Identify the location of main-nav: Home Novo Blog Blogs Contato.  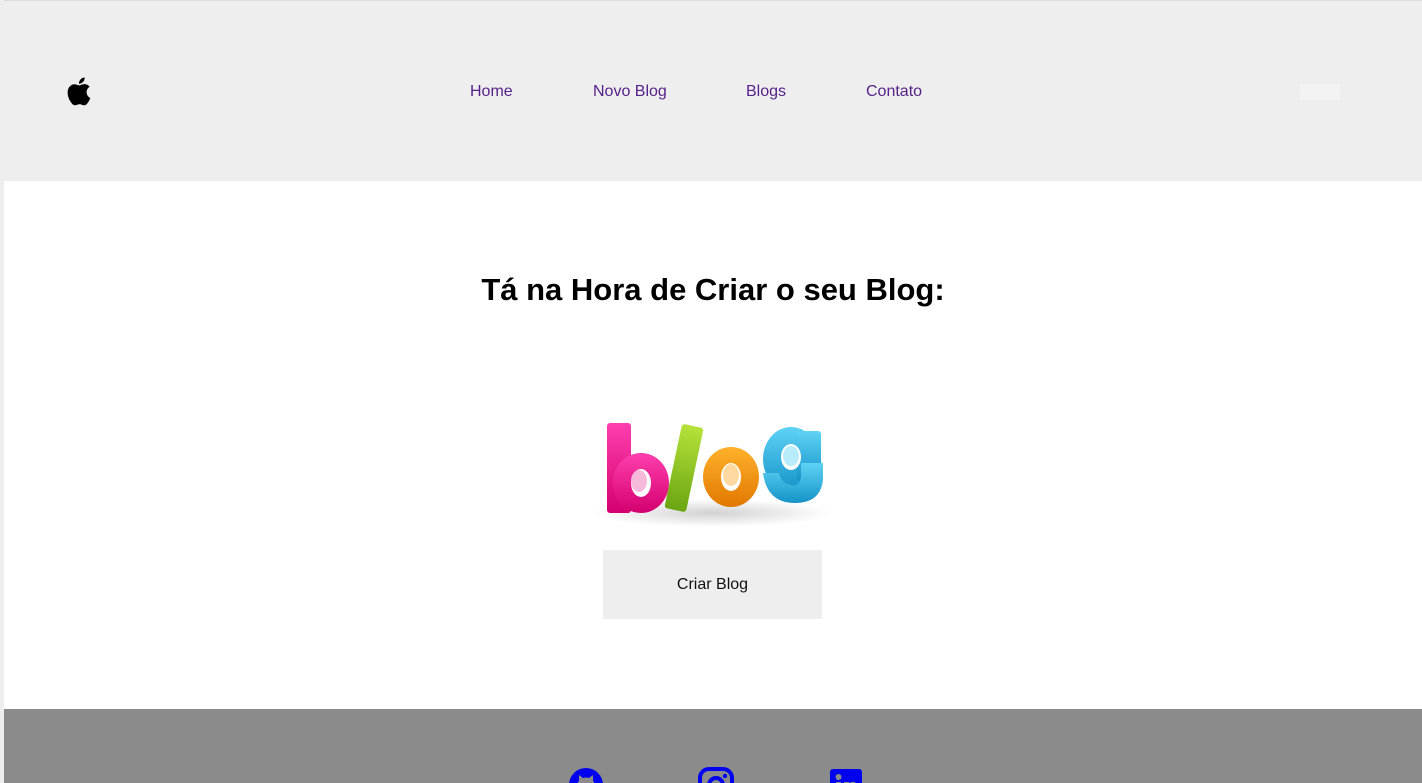
(713, 93).